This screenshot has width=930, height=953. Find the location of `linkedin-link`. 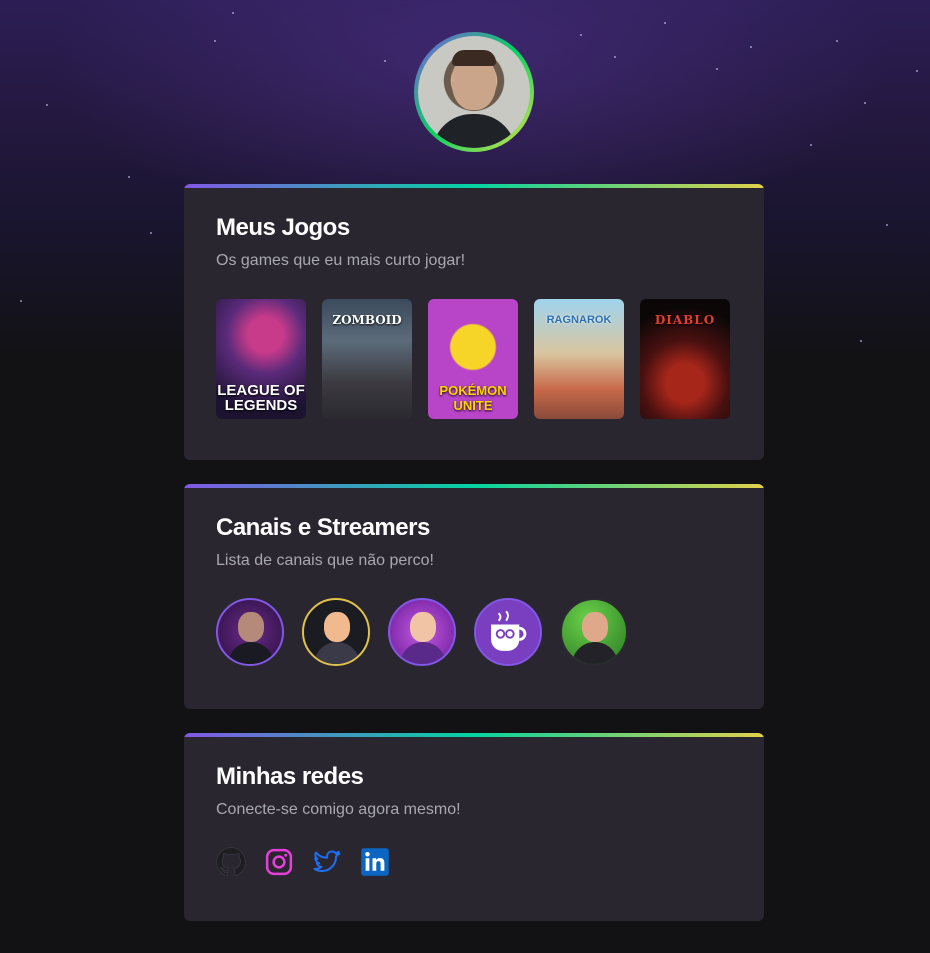

linkedin-link is located at coordinates (375, 862).